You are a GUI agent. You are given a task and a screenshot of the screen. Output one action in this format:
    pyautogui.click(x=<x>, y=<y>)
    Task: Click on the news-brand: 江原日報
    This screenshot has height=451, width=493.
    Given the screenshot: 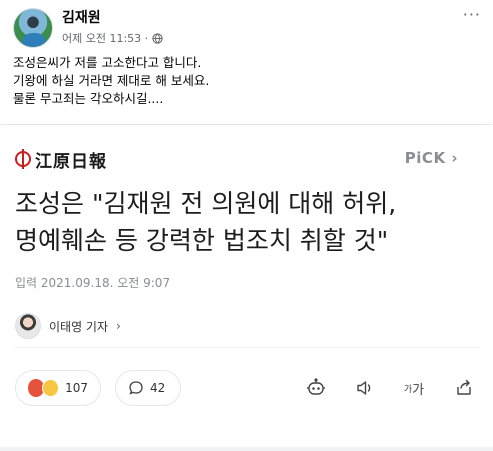 What is the action you would take?
    pyautogui.click(x=61, y=160)
    